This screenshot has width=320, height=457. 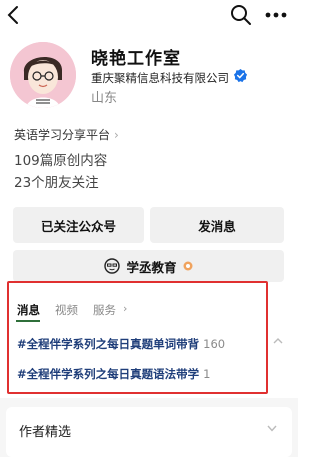 I want to click on topic-title: #全程伴学系列之每日真题单词带背, so click(x=108, y=344).